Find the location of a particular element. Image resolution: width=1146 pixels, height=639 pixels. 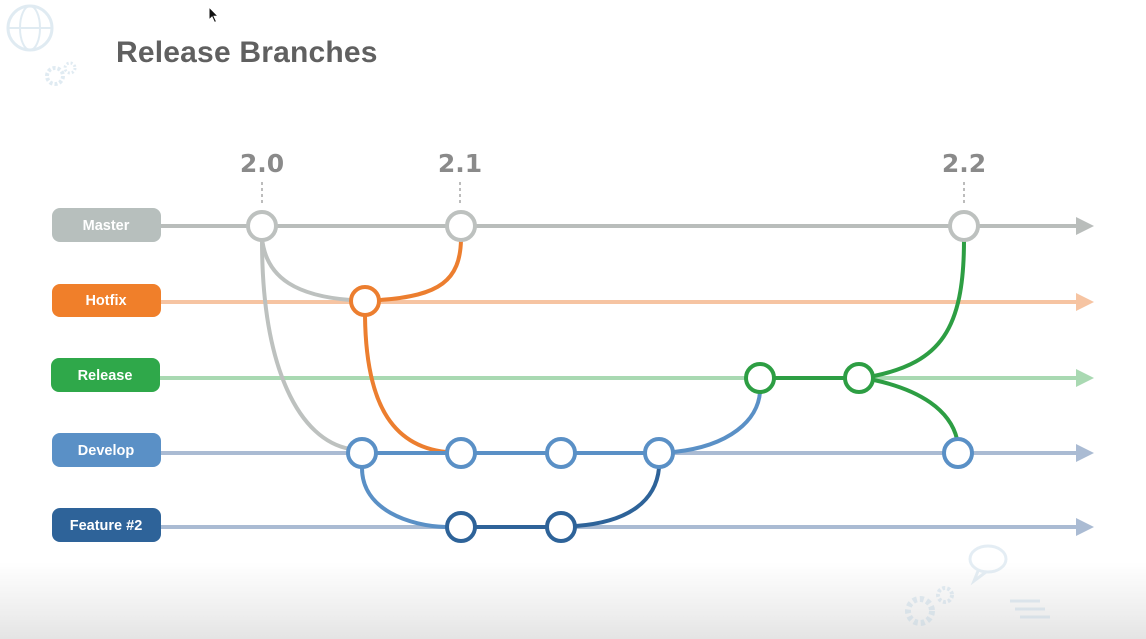

master-arrow-icon is located at coordinates (1085, 226).